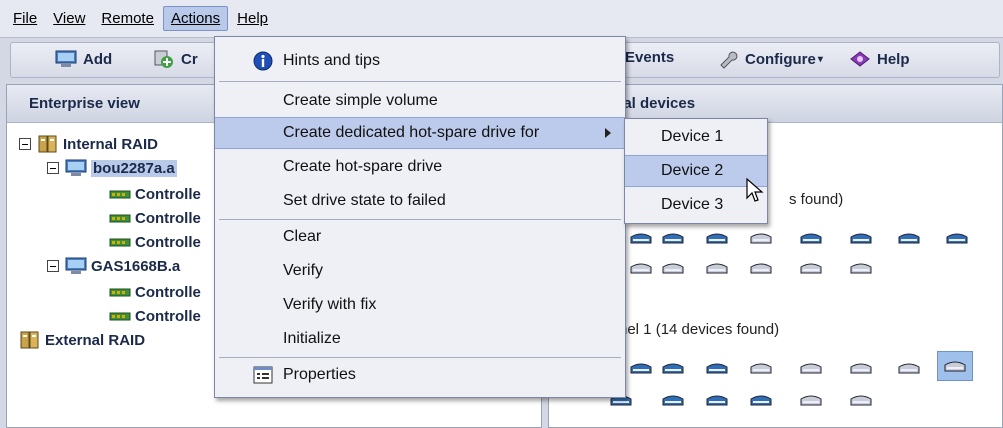 This screenshot has height=428, width=1003. I want to click on menu-item-clear: Clear, so click(420, 237).